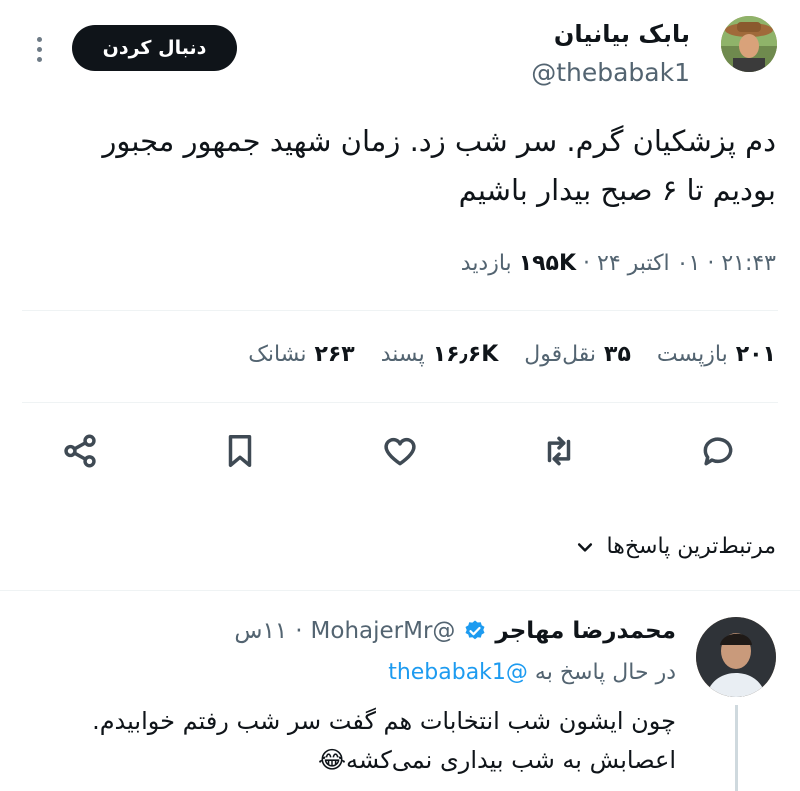  I want to click on reposts-stat: ۲۰۱ بازپست, so click(716, 354).